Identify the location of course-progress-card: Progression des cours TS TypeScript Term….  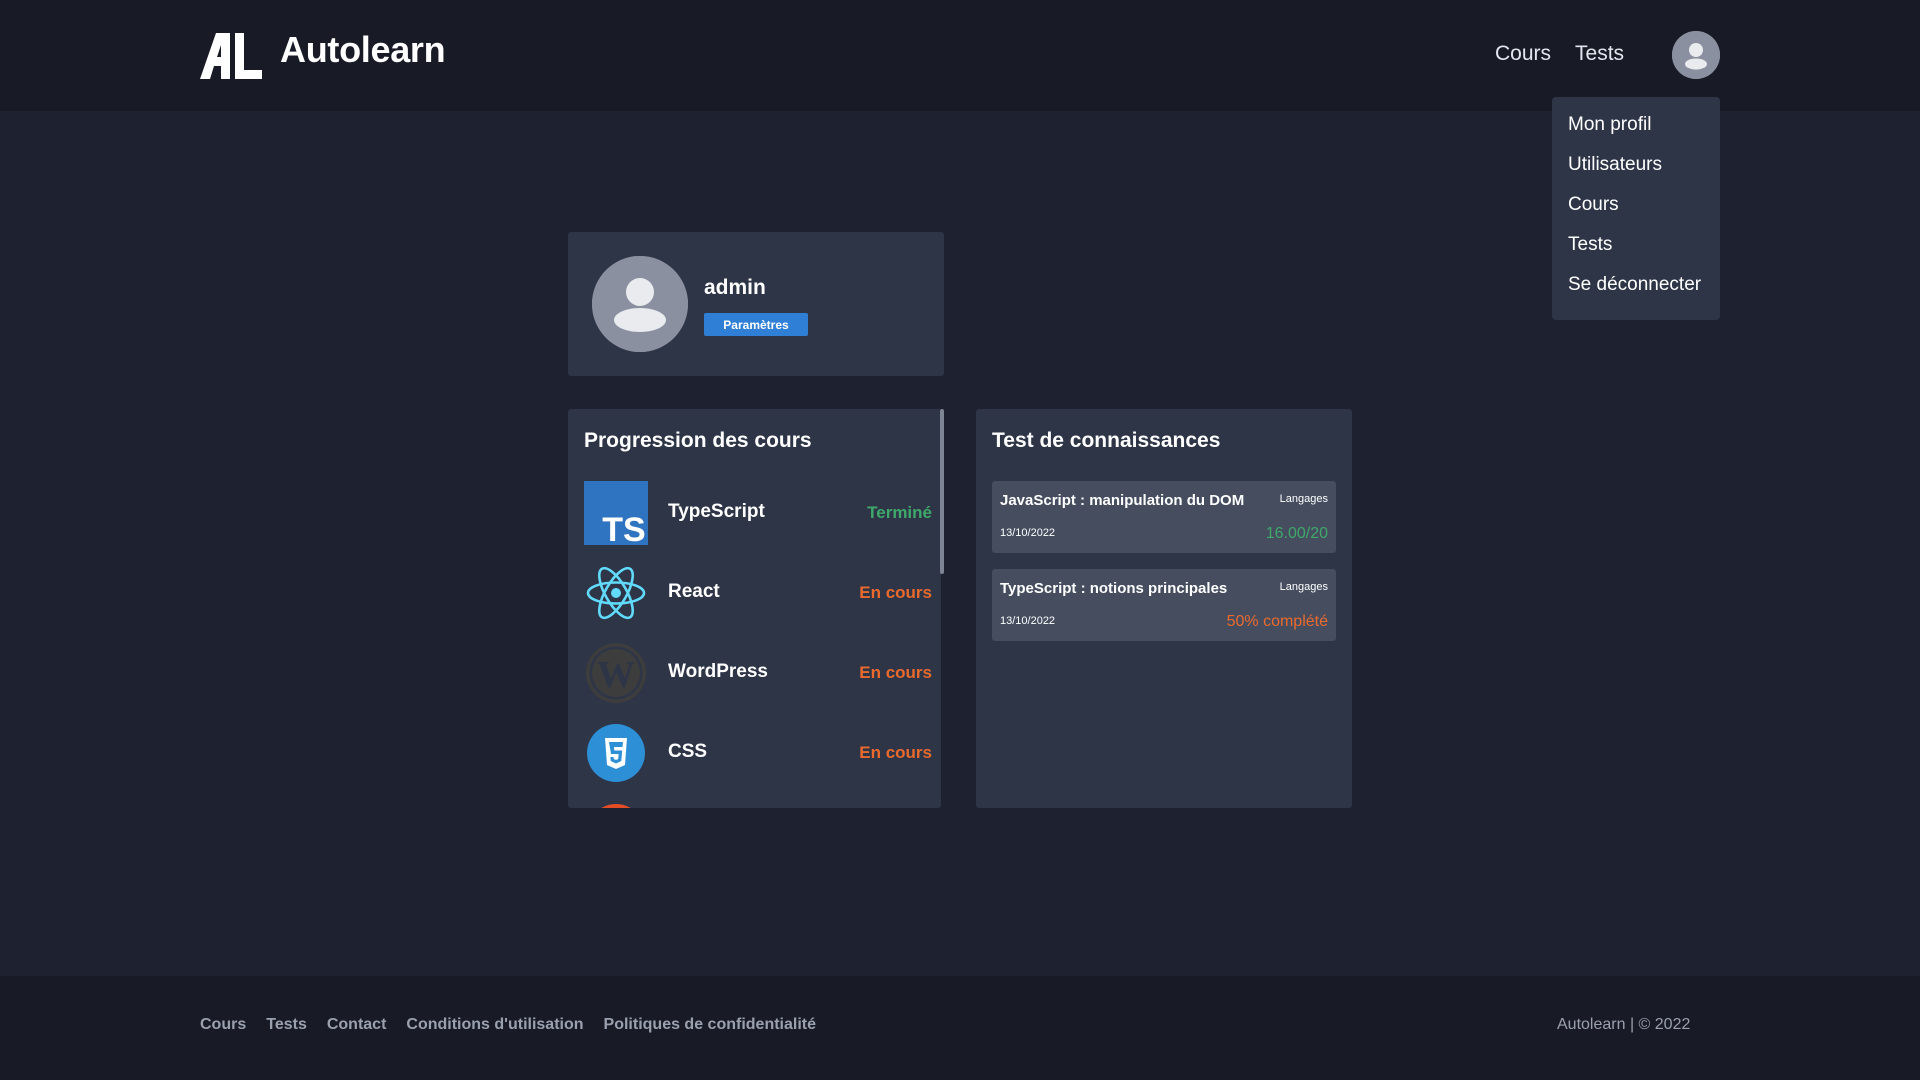
(754, 608).